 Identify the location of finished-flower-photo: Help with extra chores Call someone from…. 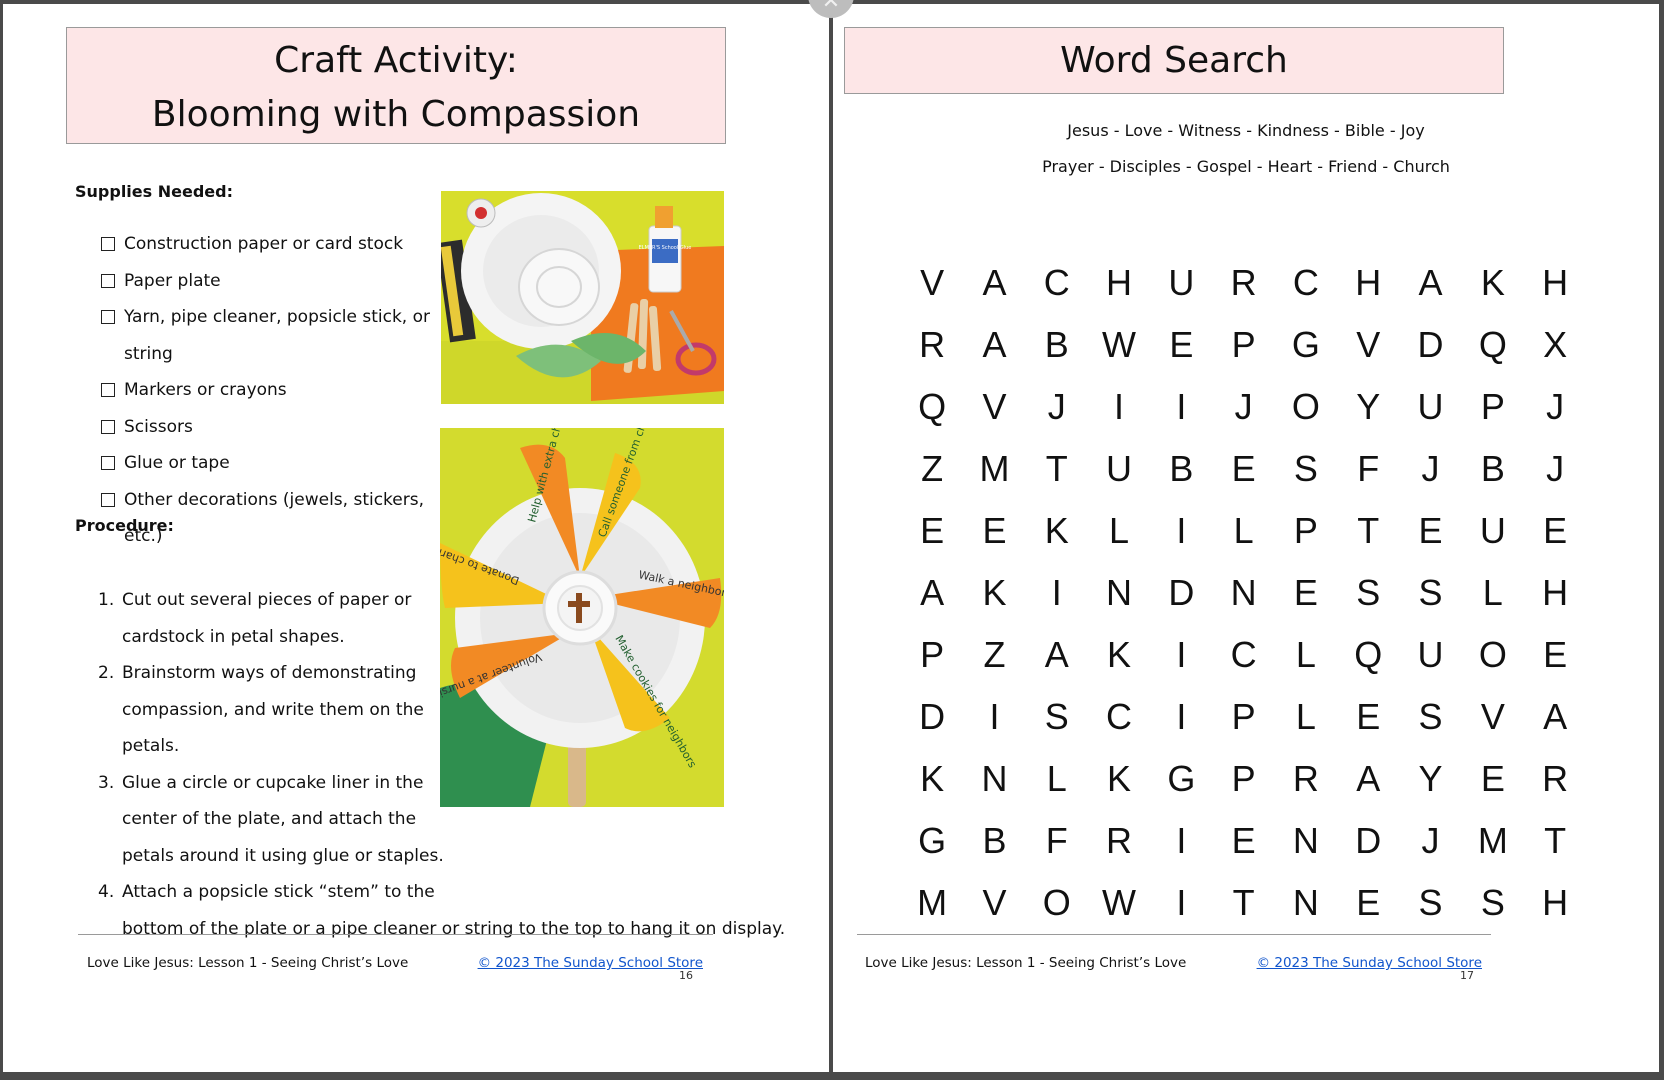
(582, 617).